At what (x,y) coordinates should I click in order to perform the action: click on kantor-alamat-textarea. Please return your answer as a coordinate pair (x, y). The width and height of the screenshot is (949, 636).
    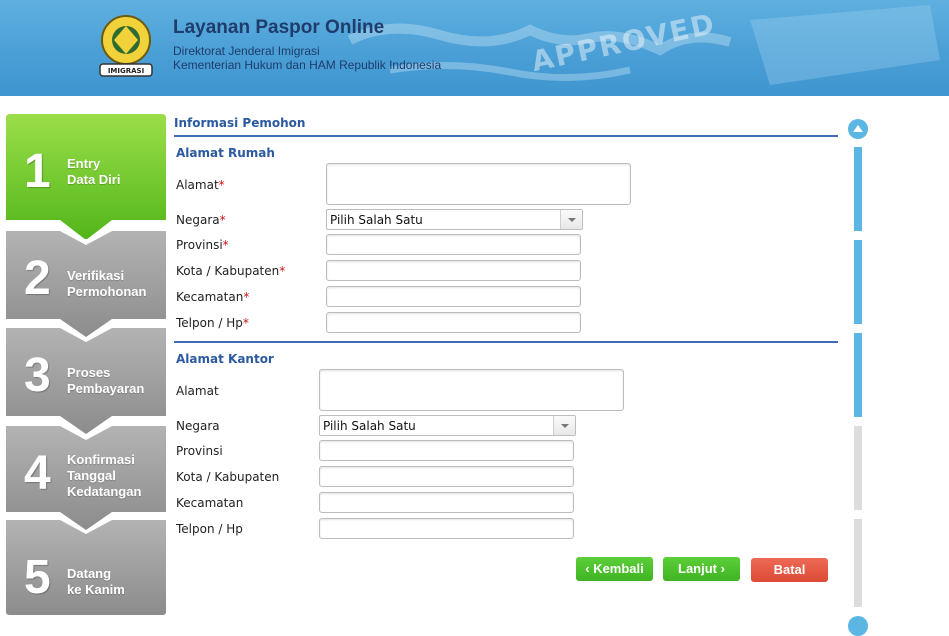
    Looking at the image, I should click on (471, 390).